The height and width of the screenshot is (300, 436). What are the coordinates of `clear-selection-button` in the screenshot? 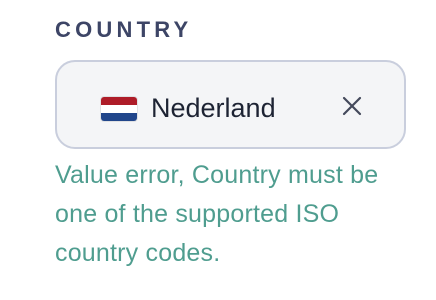 It's located at (352, 106).